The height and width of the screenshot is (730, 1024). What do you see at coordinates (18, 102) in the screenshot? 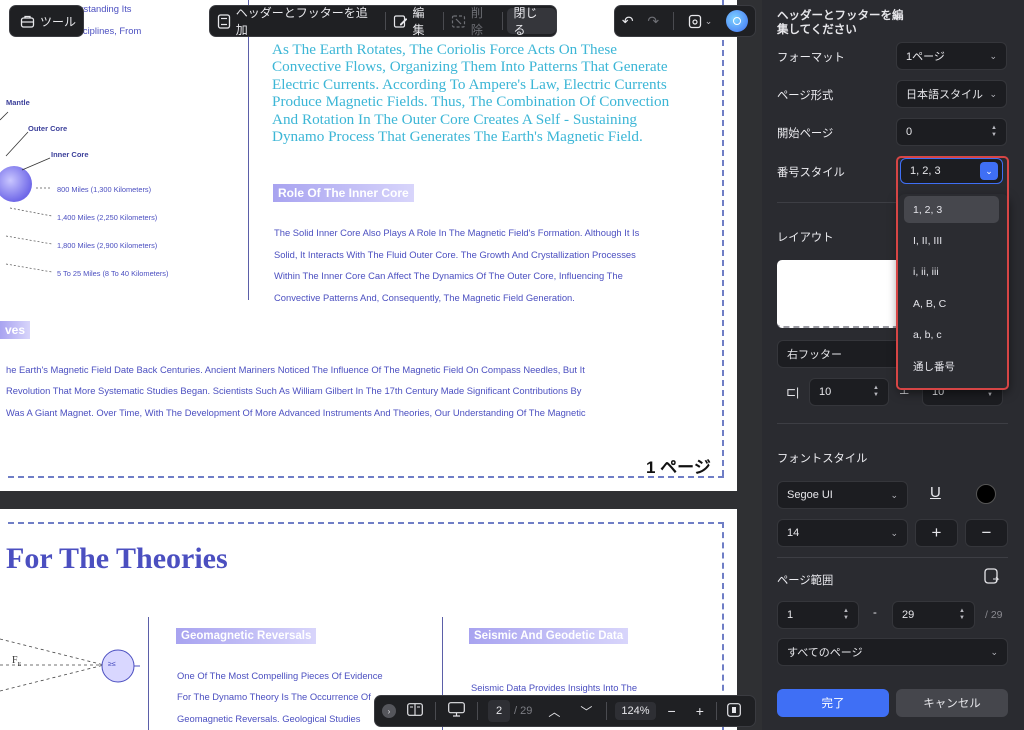
I see `diagram-label-mantle: Mantle` at bounding box center [18, 102].